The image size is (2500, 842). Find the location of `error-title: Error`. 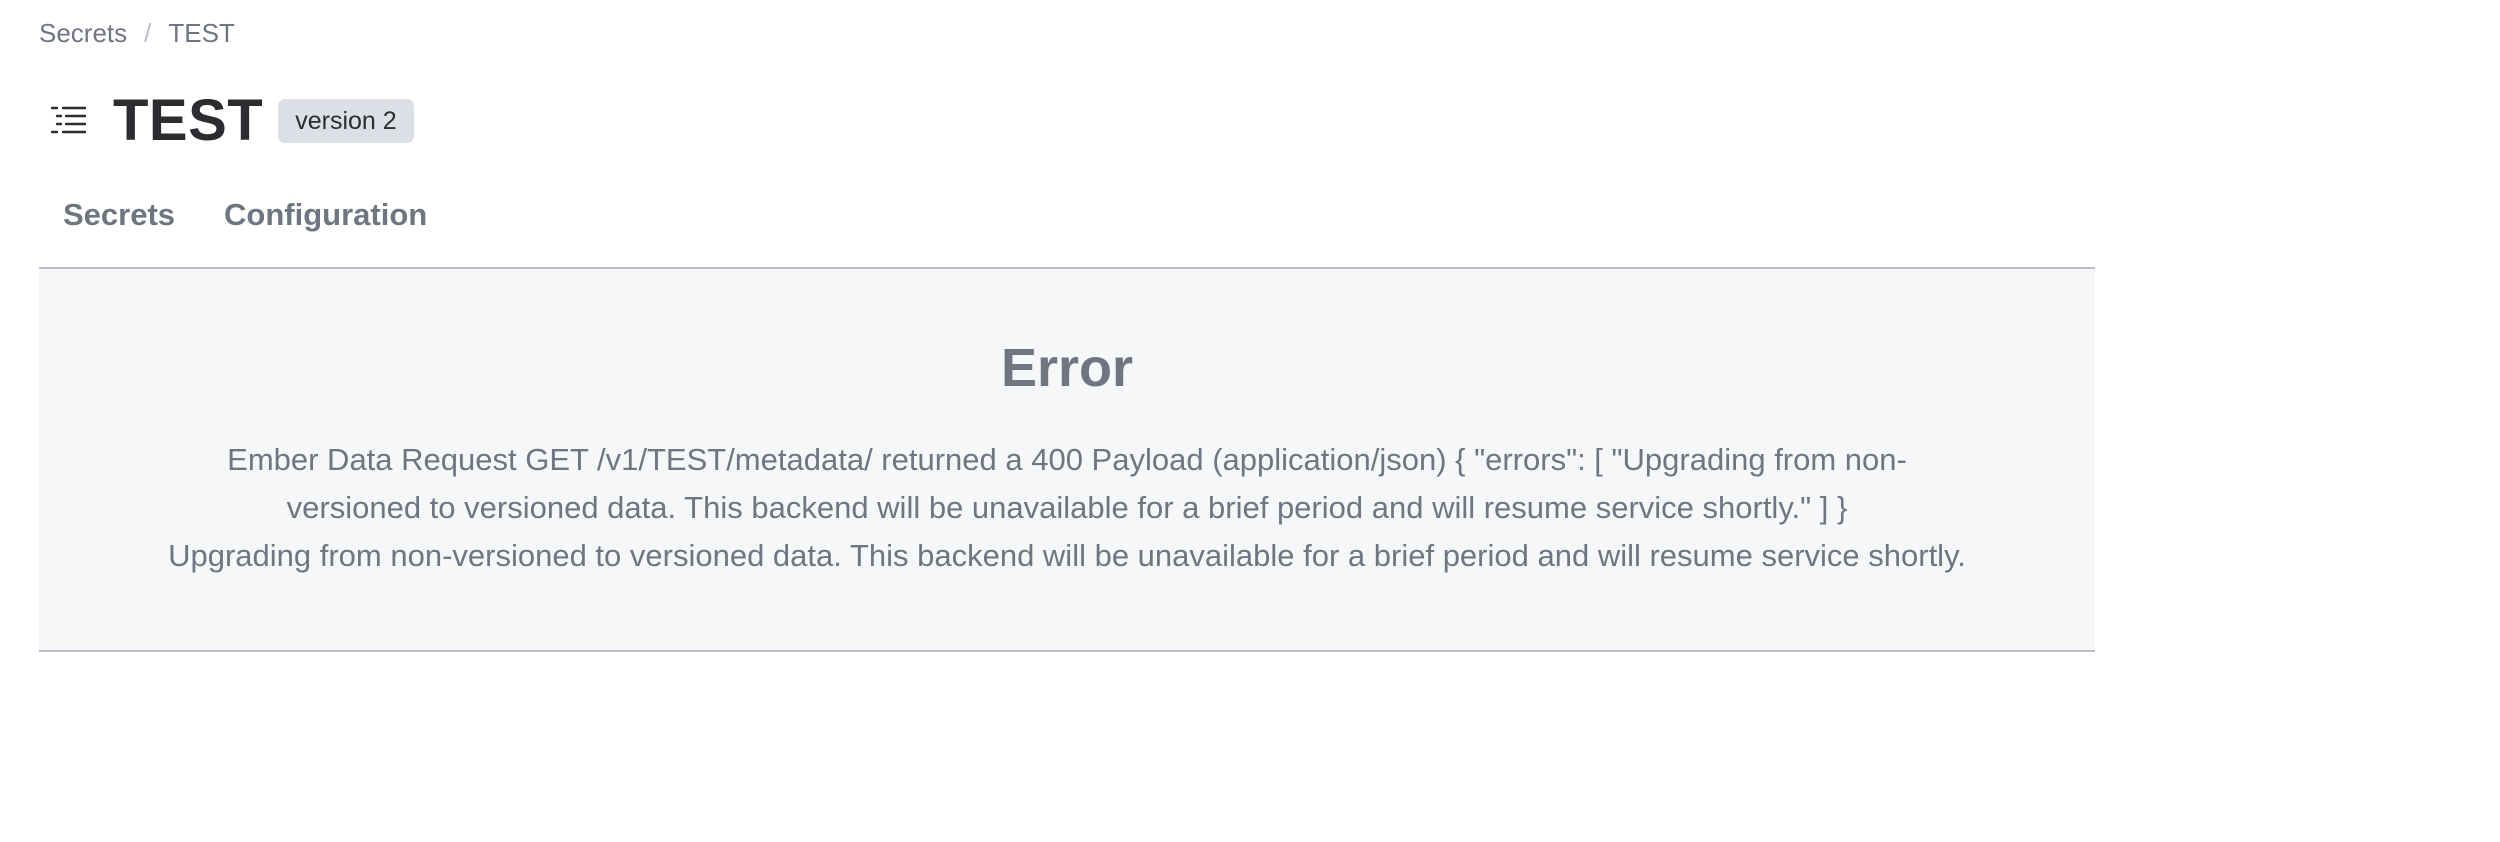

error-title: Error is located at coordinates (1067, 368).